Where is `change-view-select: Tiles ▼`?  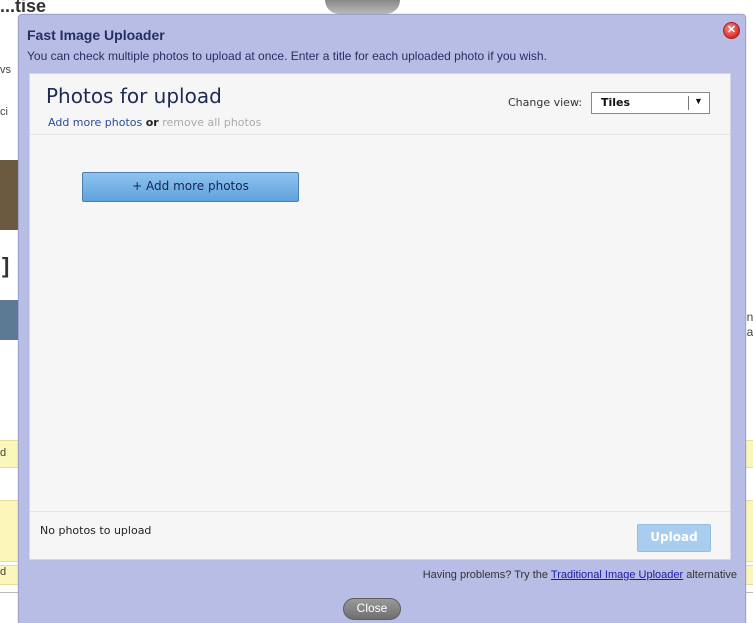 change-view-select: Tiles ▼ is located at coordinates (650, 103).